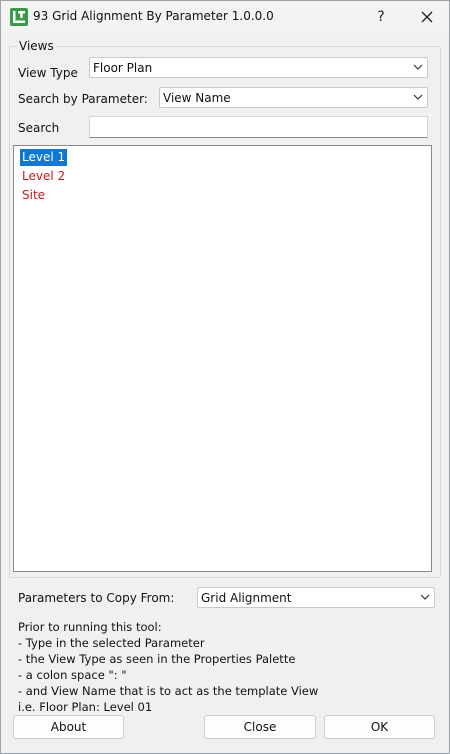  I want to click on instruction-line: - Type in the selected Parameter, so click(111, 643).